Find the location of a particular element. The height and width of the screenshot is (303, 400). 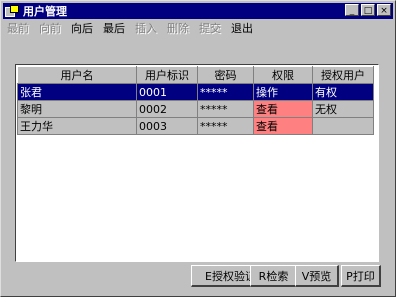

cell-userid: 0001 is located at coordinates (167, 92).